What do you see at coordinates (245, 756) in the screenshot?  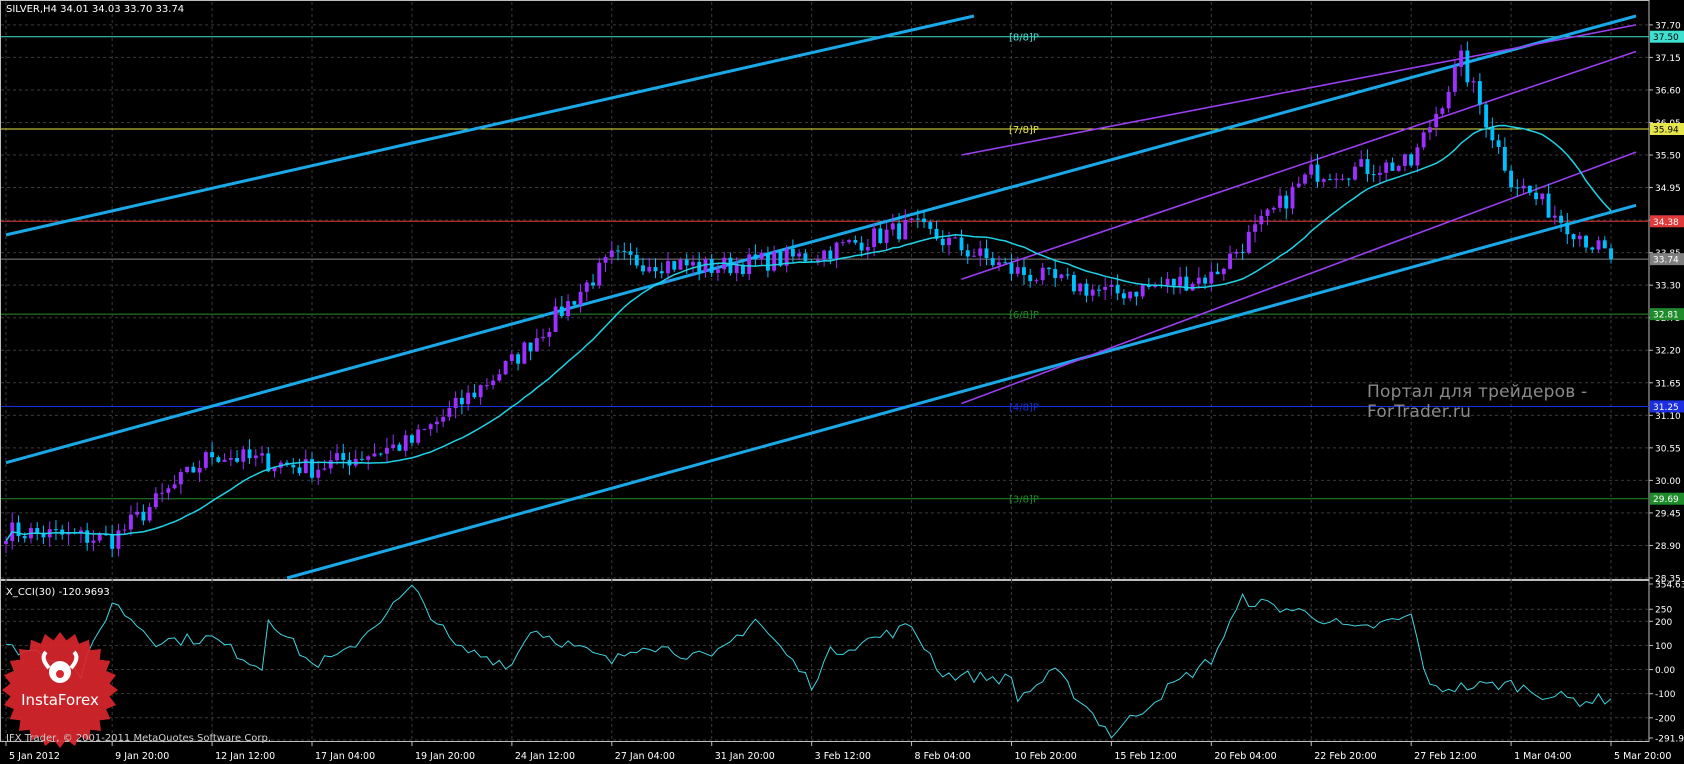 I see `time-tick-label: 12 Jan 12:00` at bounding box center [245, 756].